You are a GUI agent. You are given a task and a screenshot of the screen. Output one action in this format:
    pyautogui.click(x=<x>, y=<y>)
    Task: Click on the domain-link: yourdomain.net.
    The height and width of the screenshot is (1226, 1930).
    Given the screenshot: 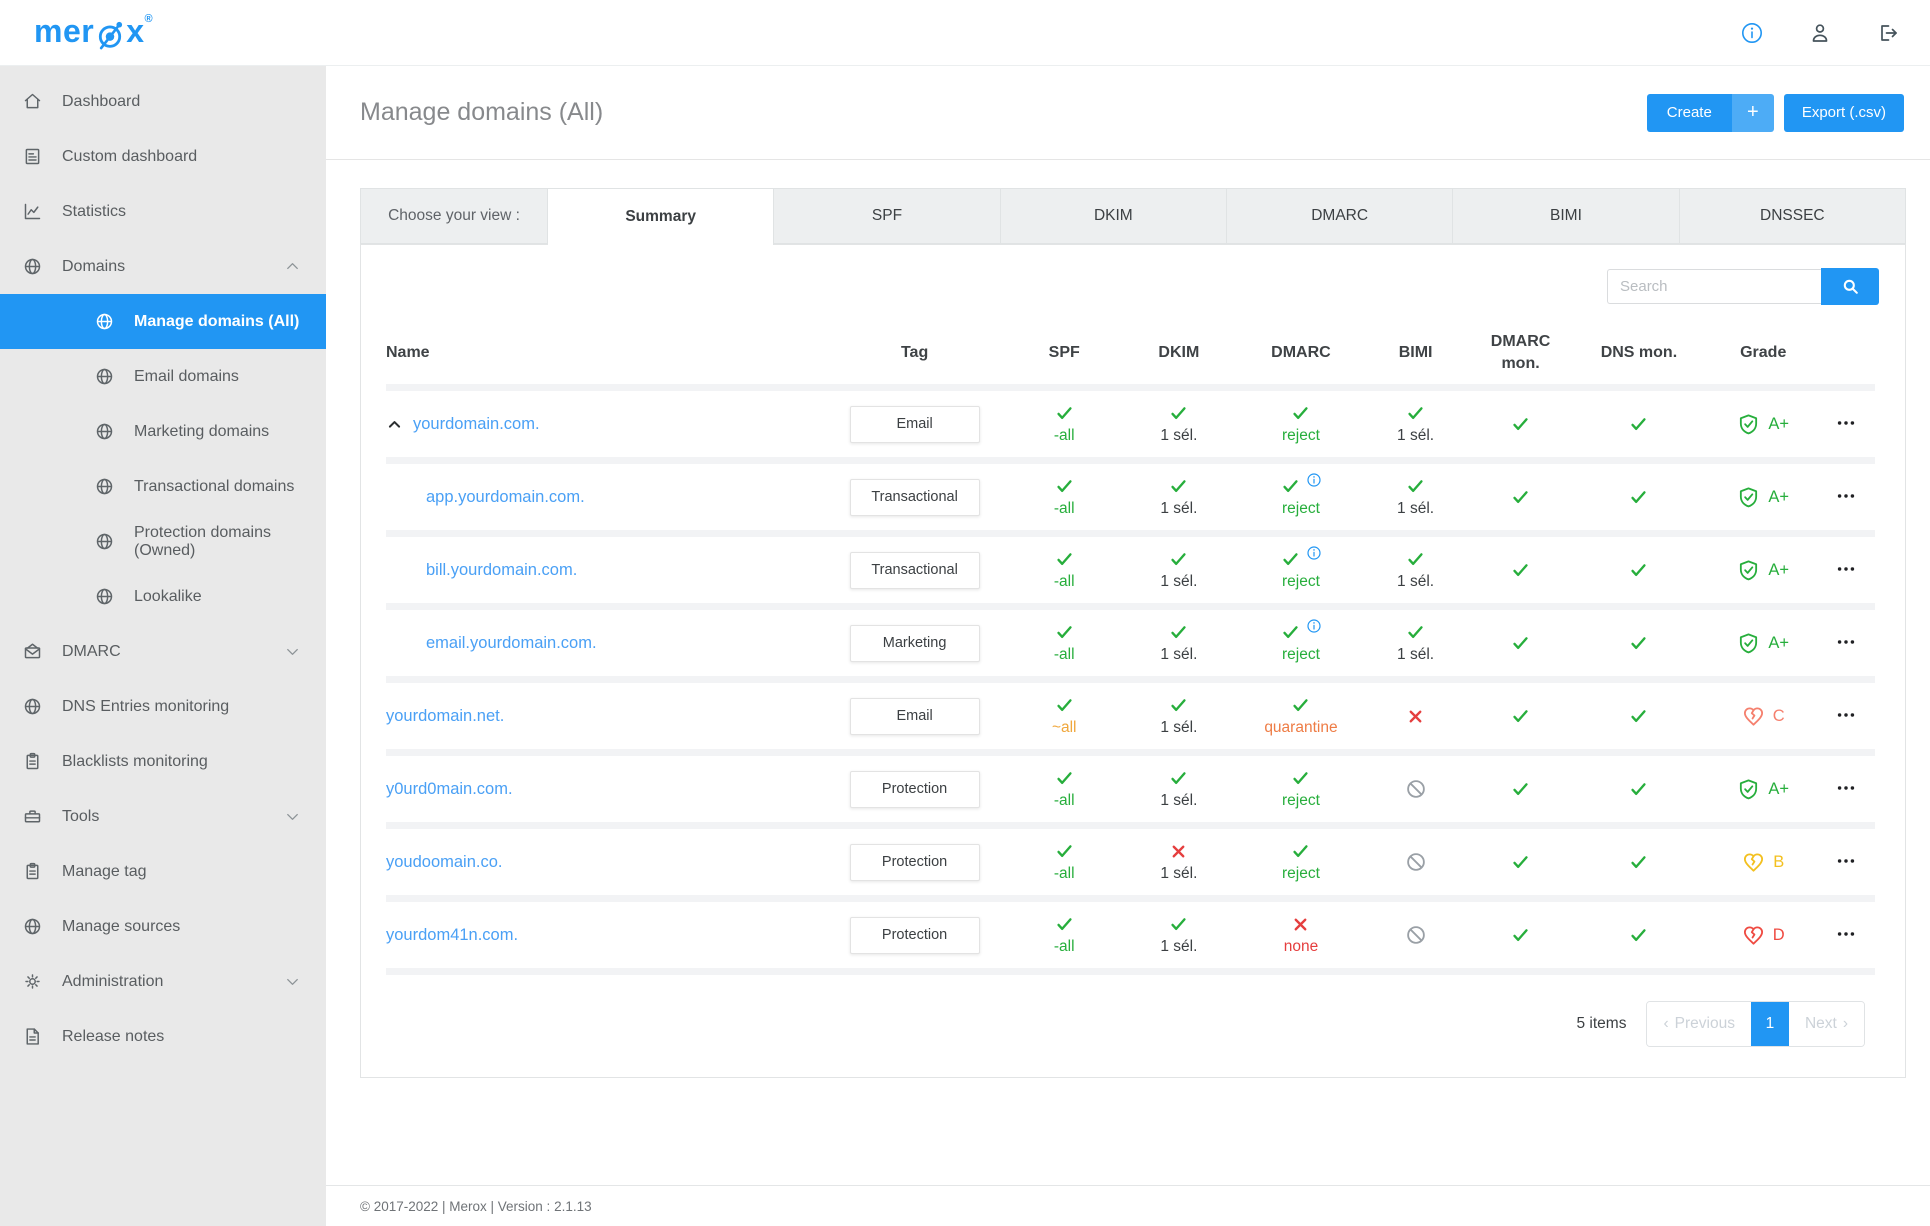 What is the action you would take?
    pyautogui.click(x=445, y=716)
    